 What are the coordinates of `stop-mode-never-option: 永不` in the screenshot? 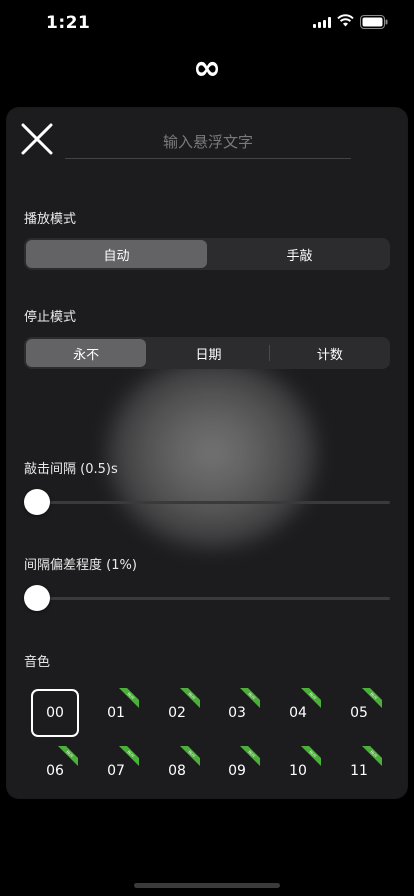 It's located at (86, 353).